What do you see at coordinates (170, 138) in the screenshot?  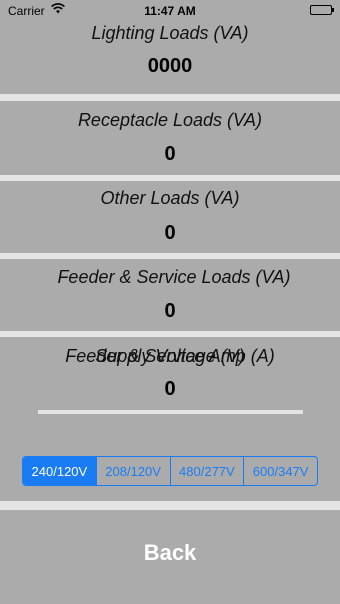 I see `receptacle-loads-panel: Receptacle Loads (VA) 0` at bounding box center [170, 138].